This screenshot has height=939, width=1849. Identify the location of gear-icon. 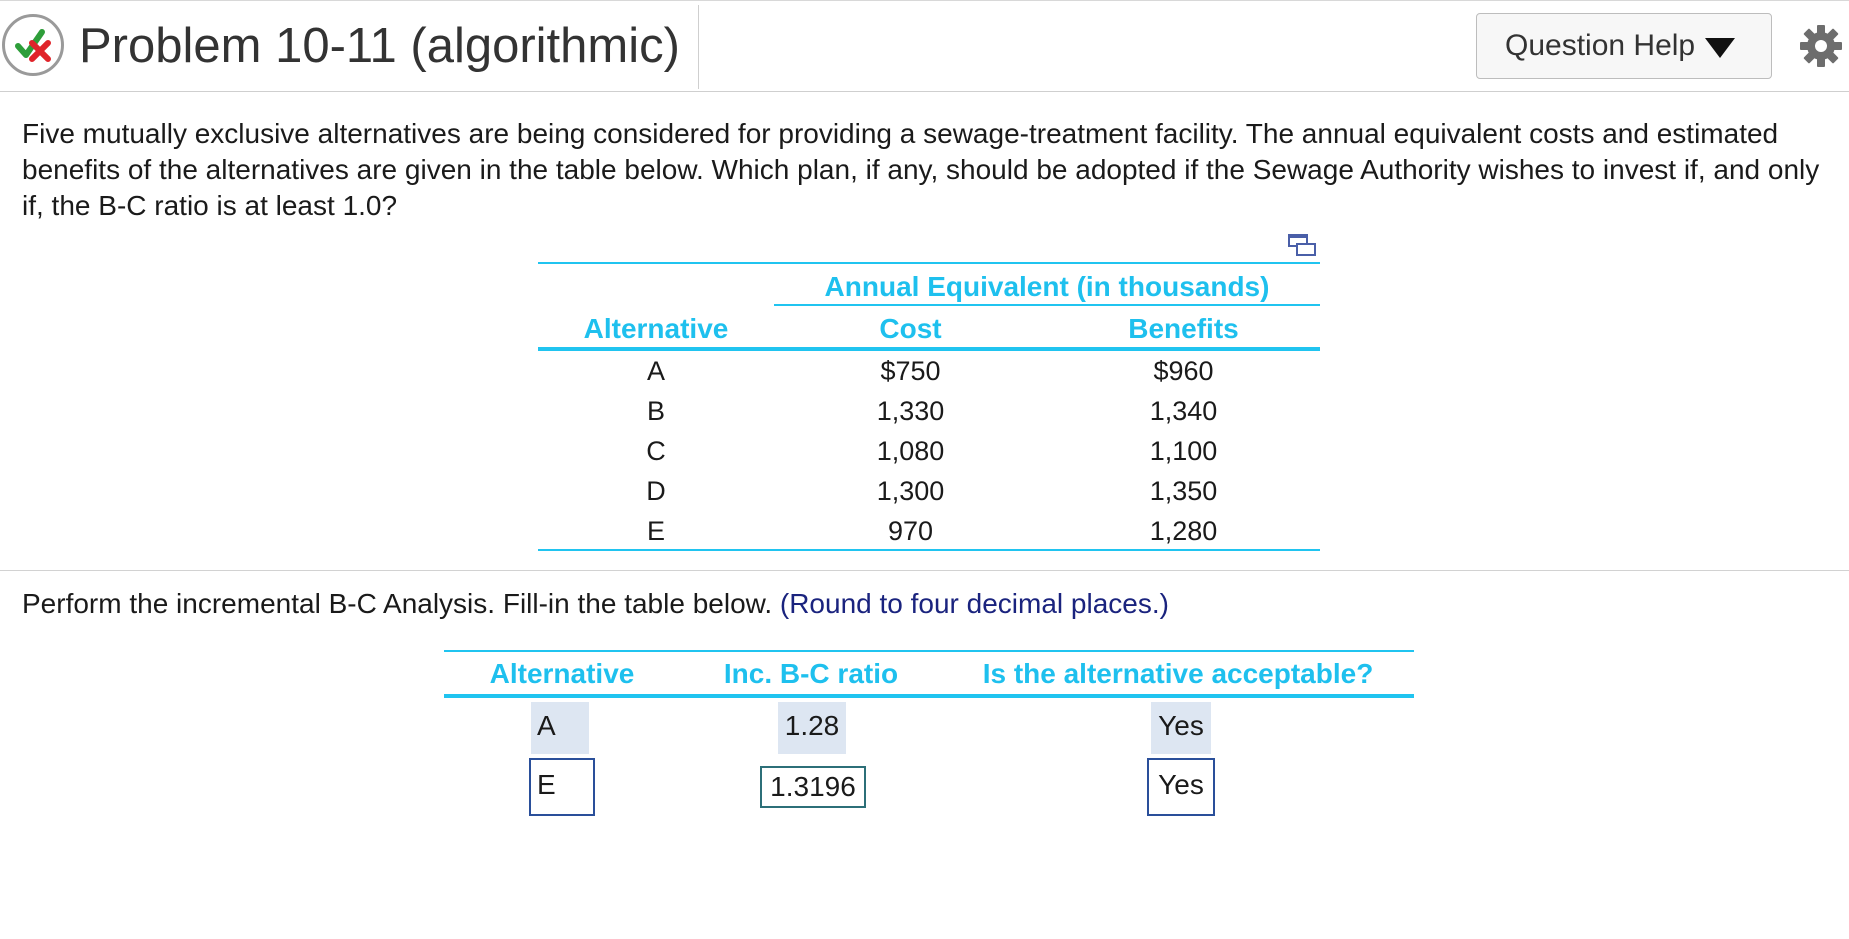
(1821, 46).